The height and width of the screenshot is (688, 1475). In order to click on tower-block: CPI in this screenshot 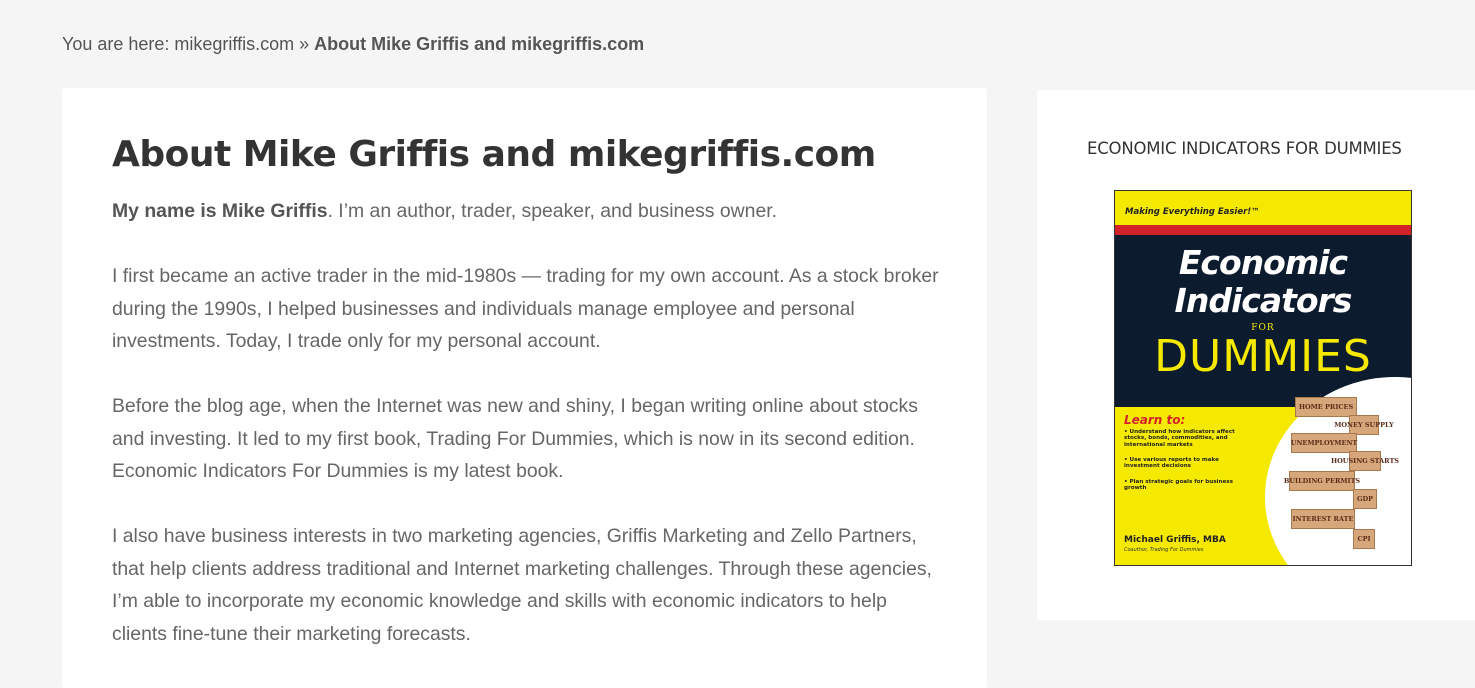, I will do `click(1364, 539)`.